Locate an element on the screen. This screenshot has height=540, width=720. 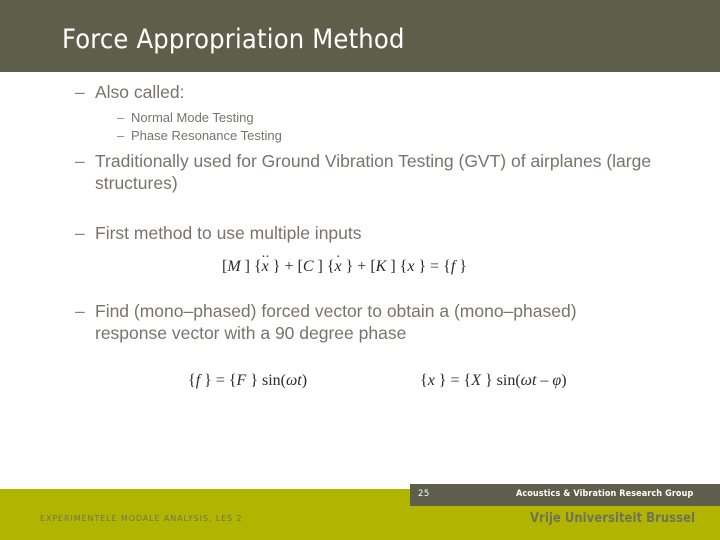
slide-header-bar: Force Appropriation Method is located at coordinates (360, 36).